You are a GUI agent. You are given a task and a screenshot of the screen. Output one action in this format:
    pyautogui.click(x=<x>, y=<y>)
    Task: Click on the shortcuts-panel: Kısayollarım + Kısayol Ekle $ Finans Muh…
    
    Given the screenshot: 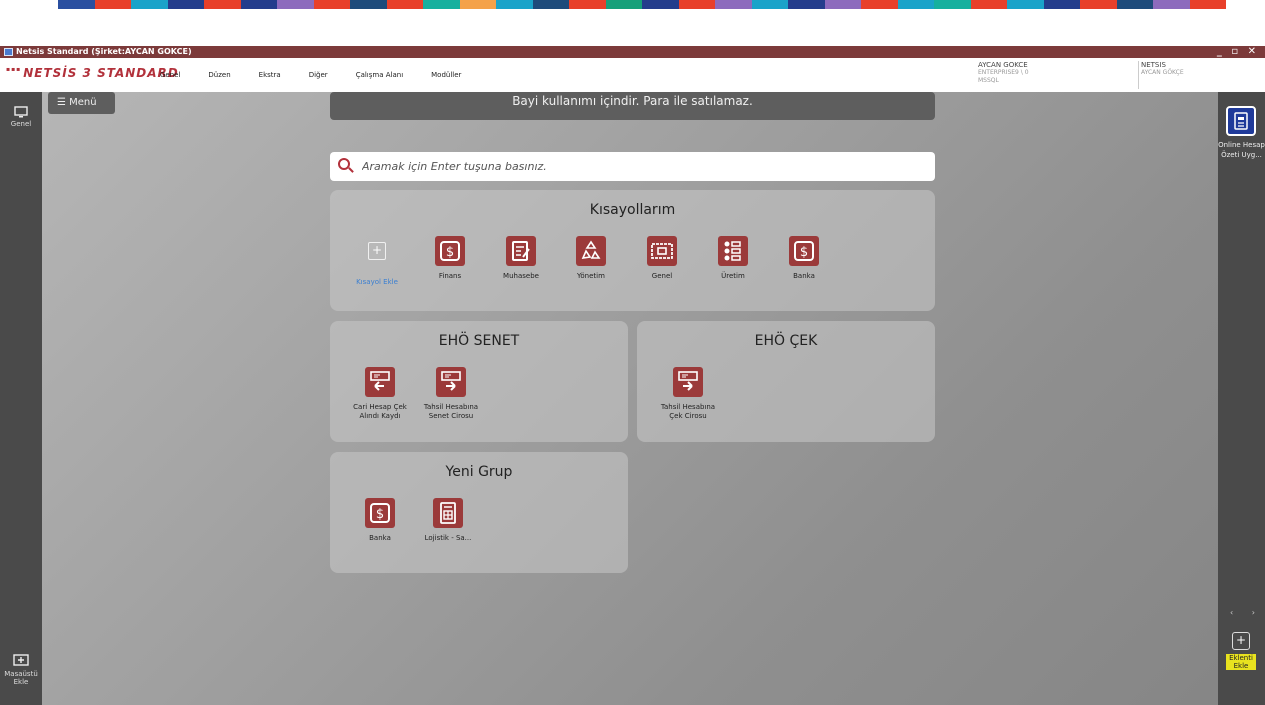 What is the action you would take?
    pyautogui.click(x=632, y=250)
    